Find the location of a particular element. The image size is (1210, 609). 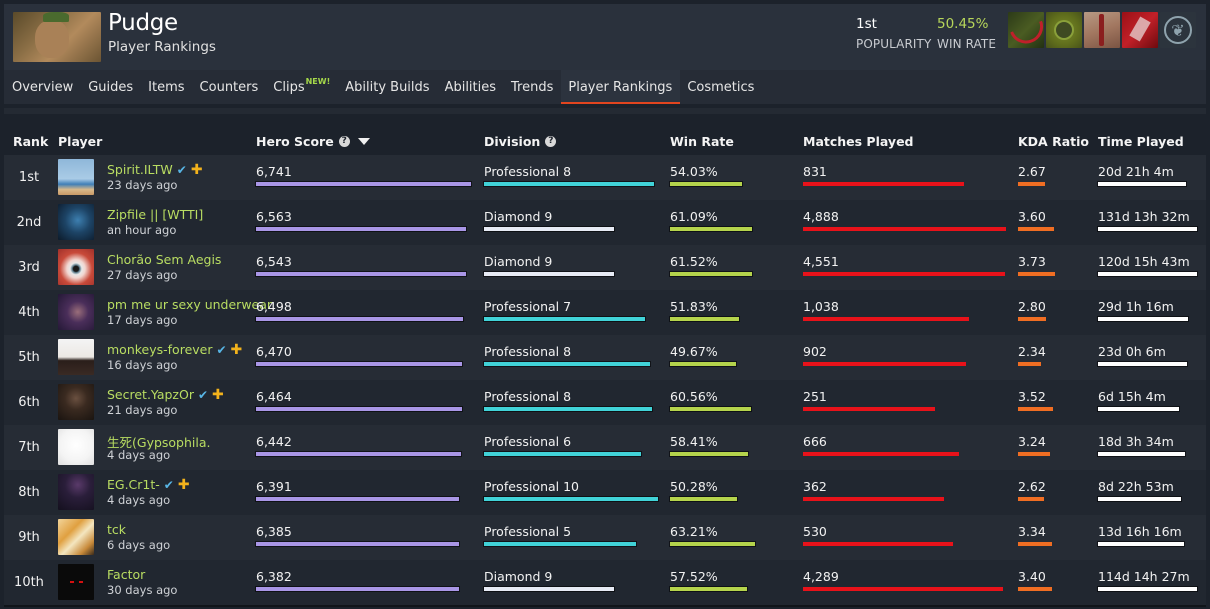

division-value: Professional 8 is located at coordinates (528, 396).